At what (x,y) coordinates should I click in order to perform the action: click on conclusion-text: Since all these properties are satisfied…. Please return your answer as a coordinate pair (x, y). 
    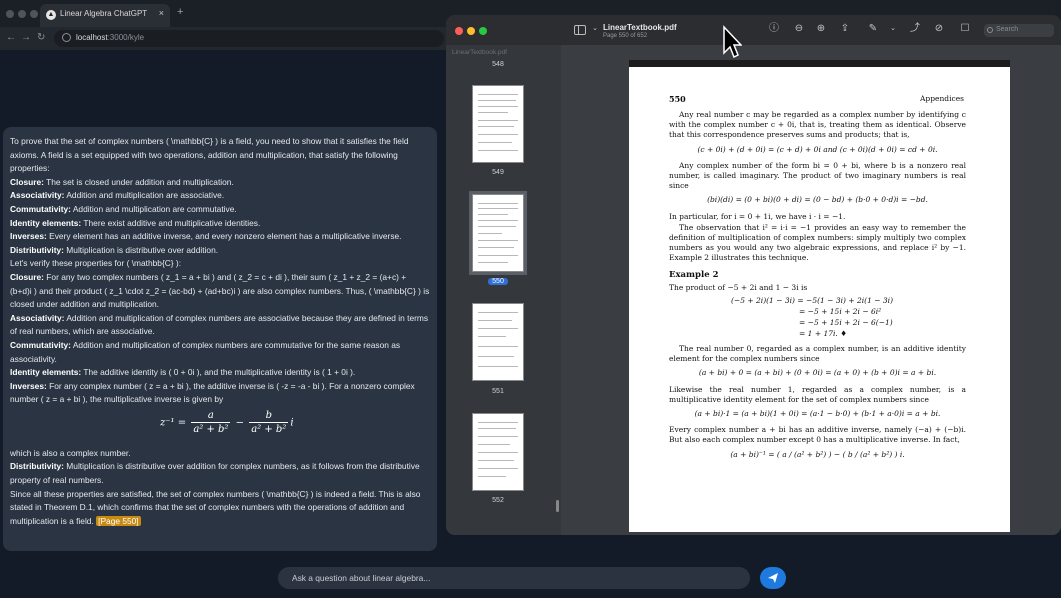
    Looking at the image, I should click on (215, 507).